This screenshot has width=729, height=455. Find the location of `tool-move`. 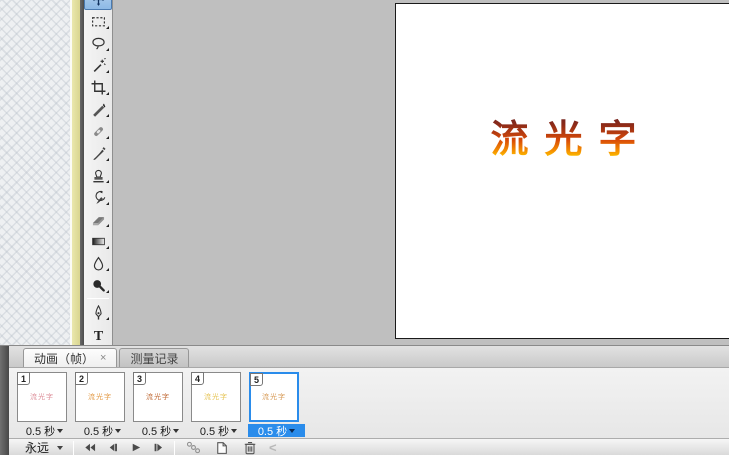

tool-move is located at coordinates (98, 5).